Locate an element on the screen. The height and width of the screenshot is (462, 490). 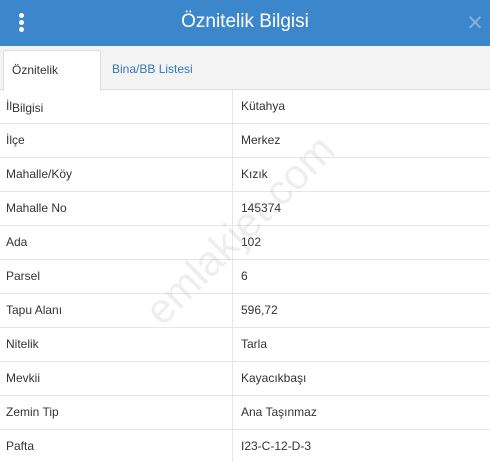
table-row: Zemin Tip Ana Taşınmaz is located at coordinates (245, 413).